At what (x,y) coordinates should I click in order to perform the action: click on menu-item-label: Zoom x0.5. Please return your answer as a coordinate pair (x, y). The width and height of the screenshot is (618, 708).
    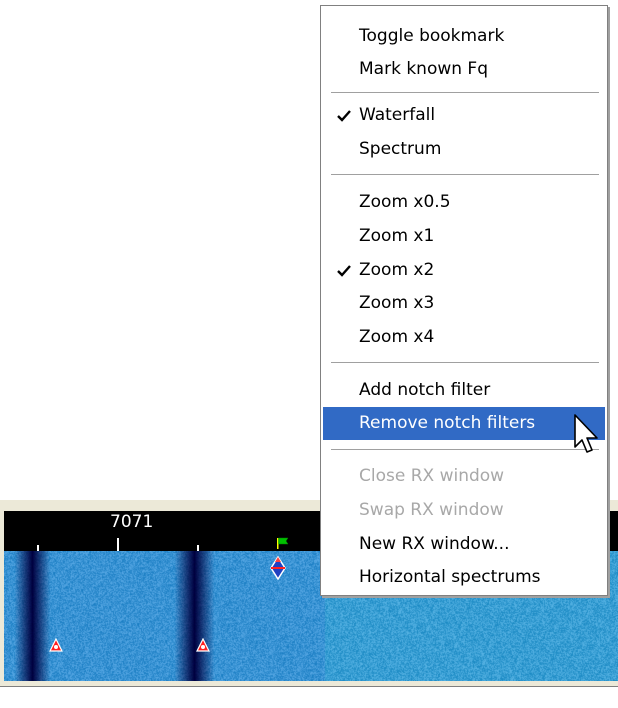
    Looking at the image, I should click on (405, 202).